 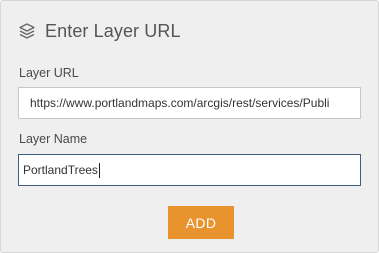 I want to click on panel-header: Enter Layer URL, so click(x=99, y=31).